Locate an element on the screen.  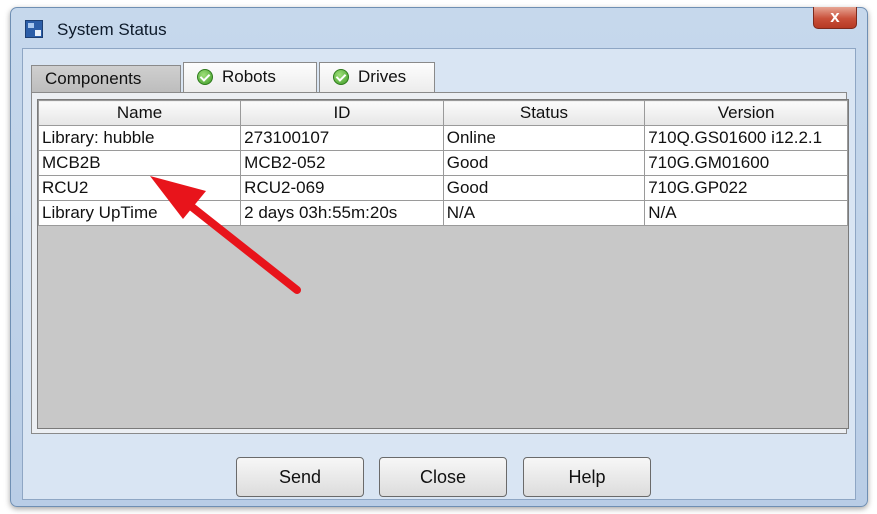
tab-drives: Drives is located at coordinates (377, 77).